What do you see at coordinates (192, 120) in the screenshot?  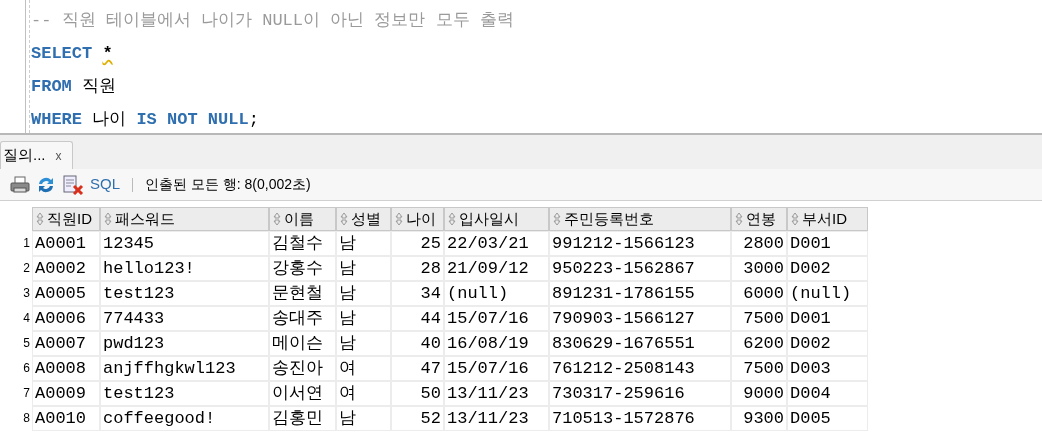 I see `sql-keyword: IS NOT NULL` at bounding box center [192, 120].